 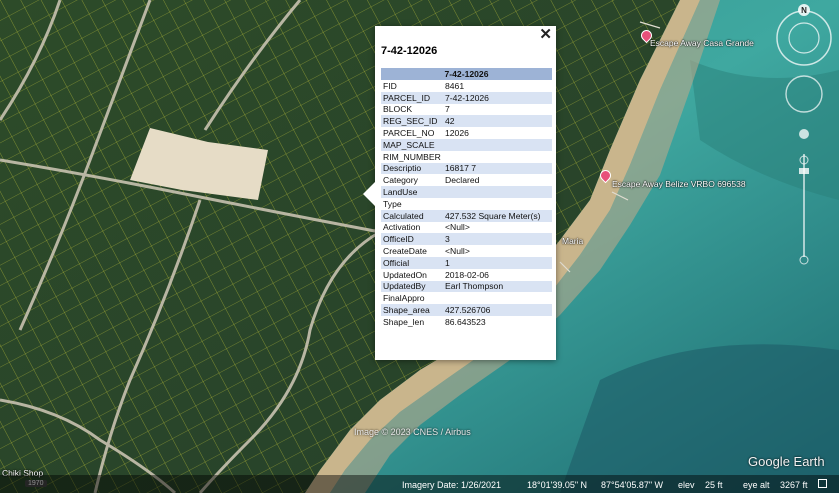 I want to click on attribute-row: CreateDate <Null>, so click(x=466, y=251).